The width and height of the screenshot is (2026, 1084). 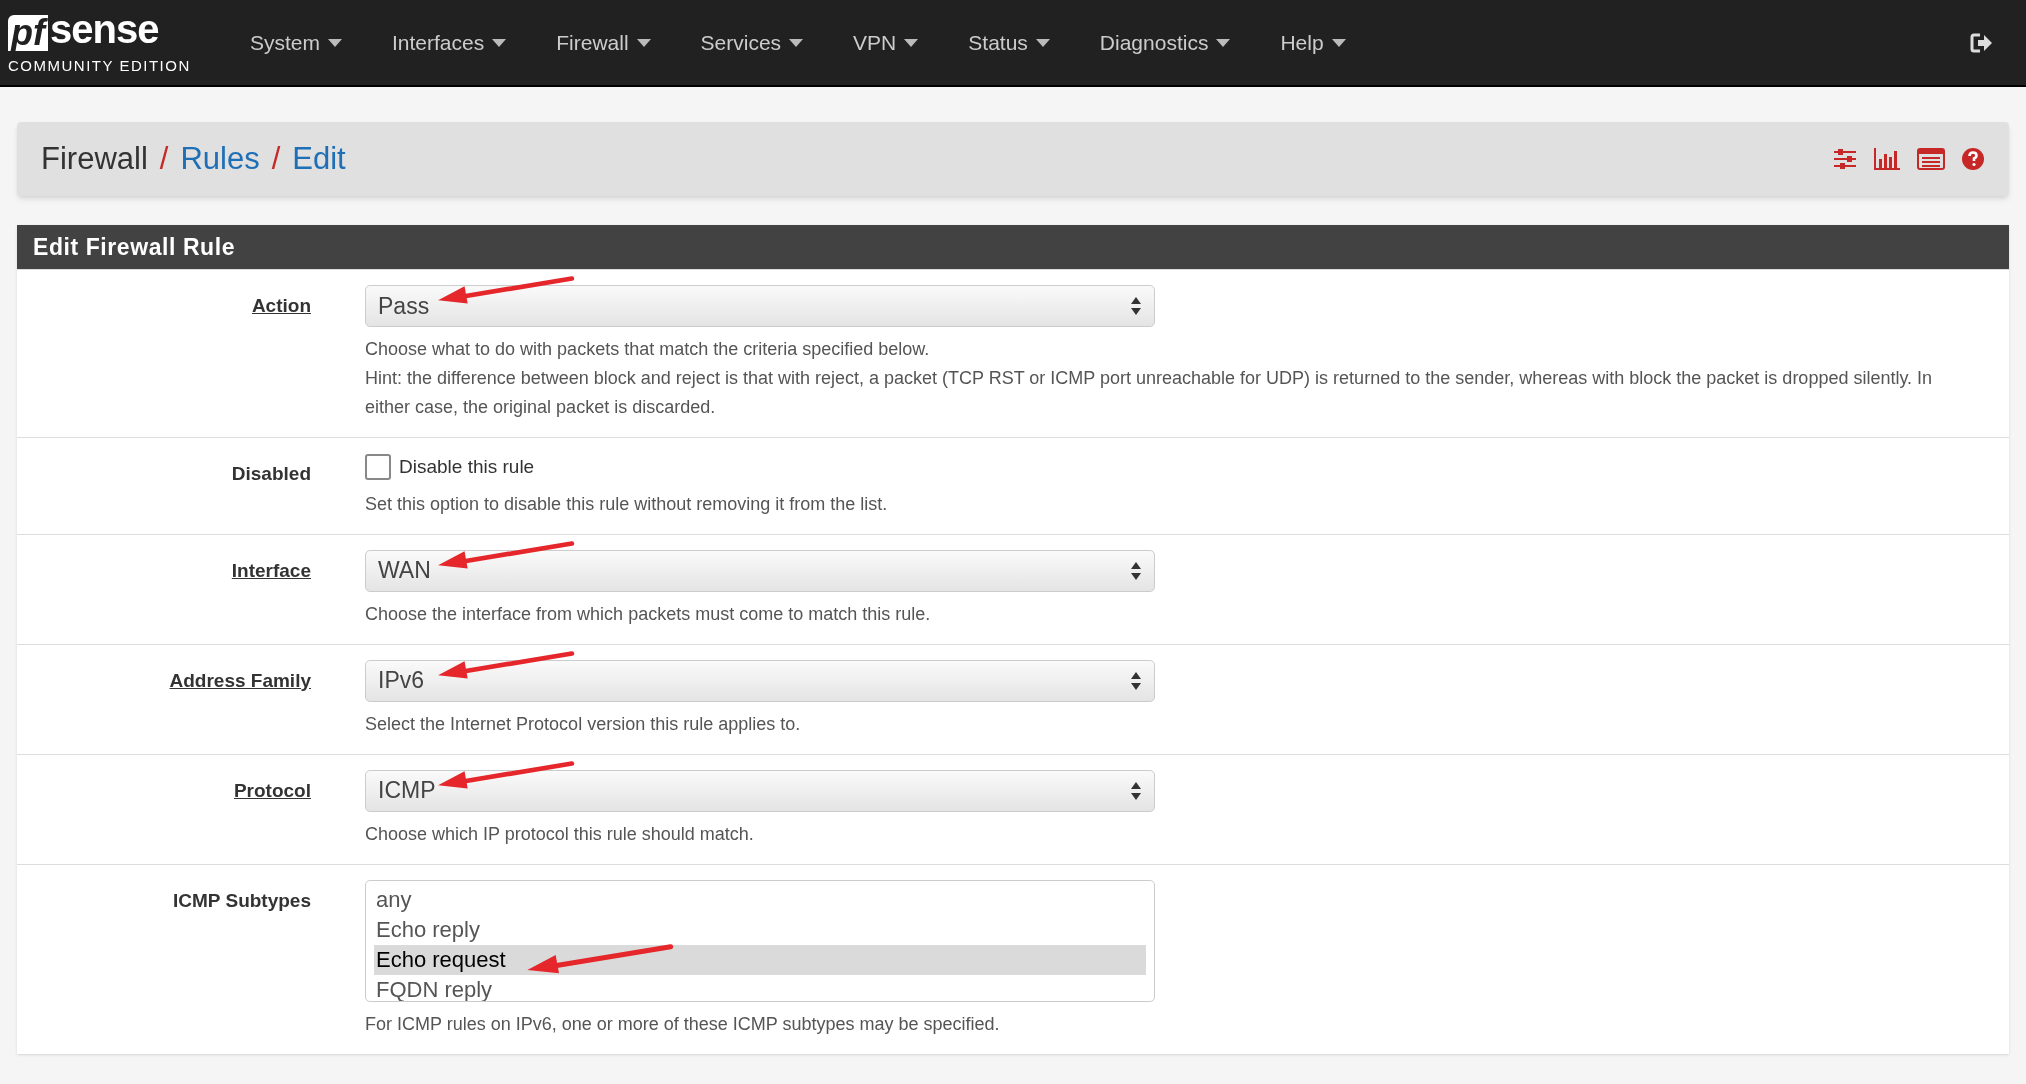 I want to click on logout-icon, so click(x=1982, y=42).